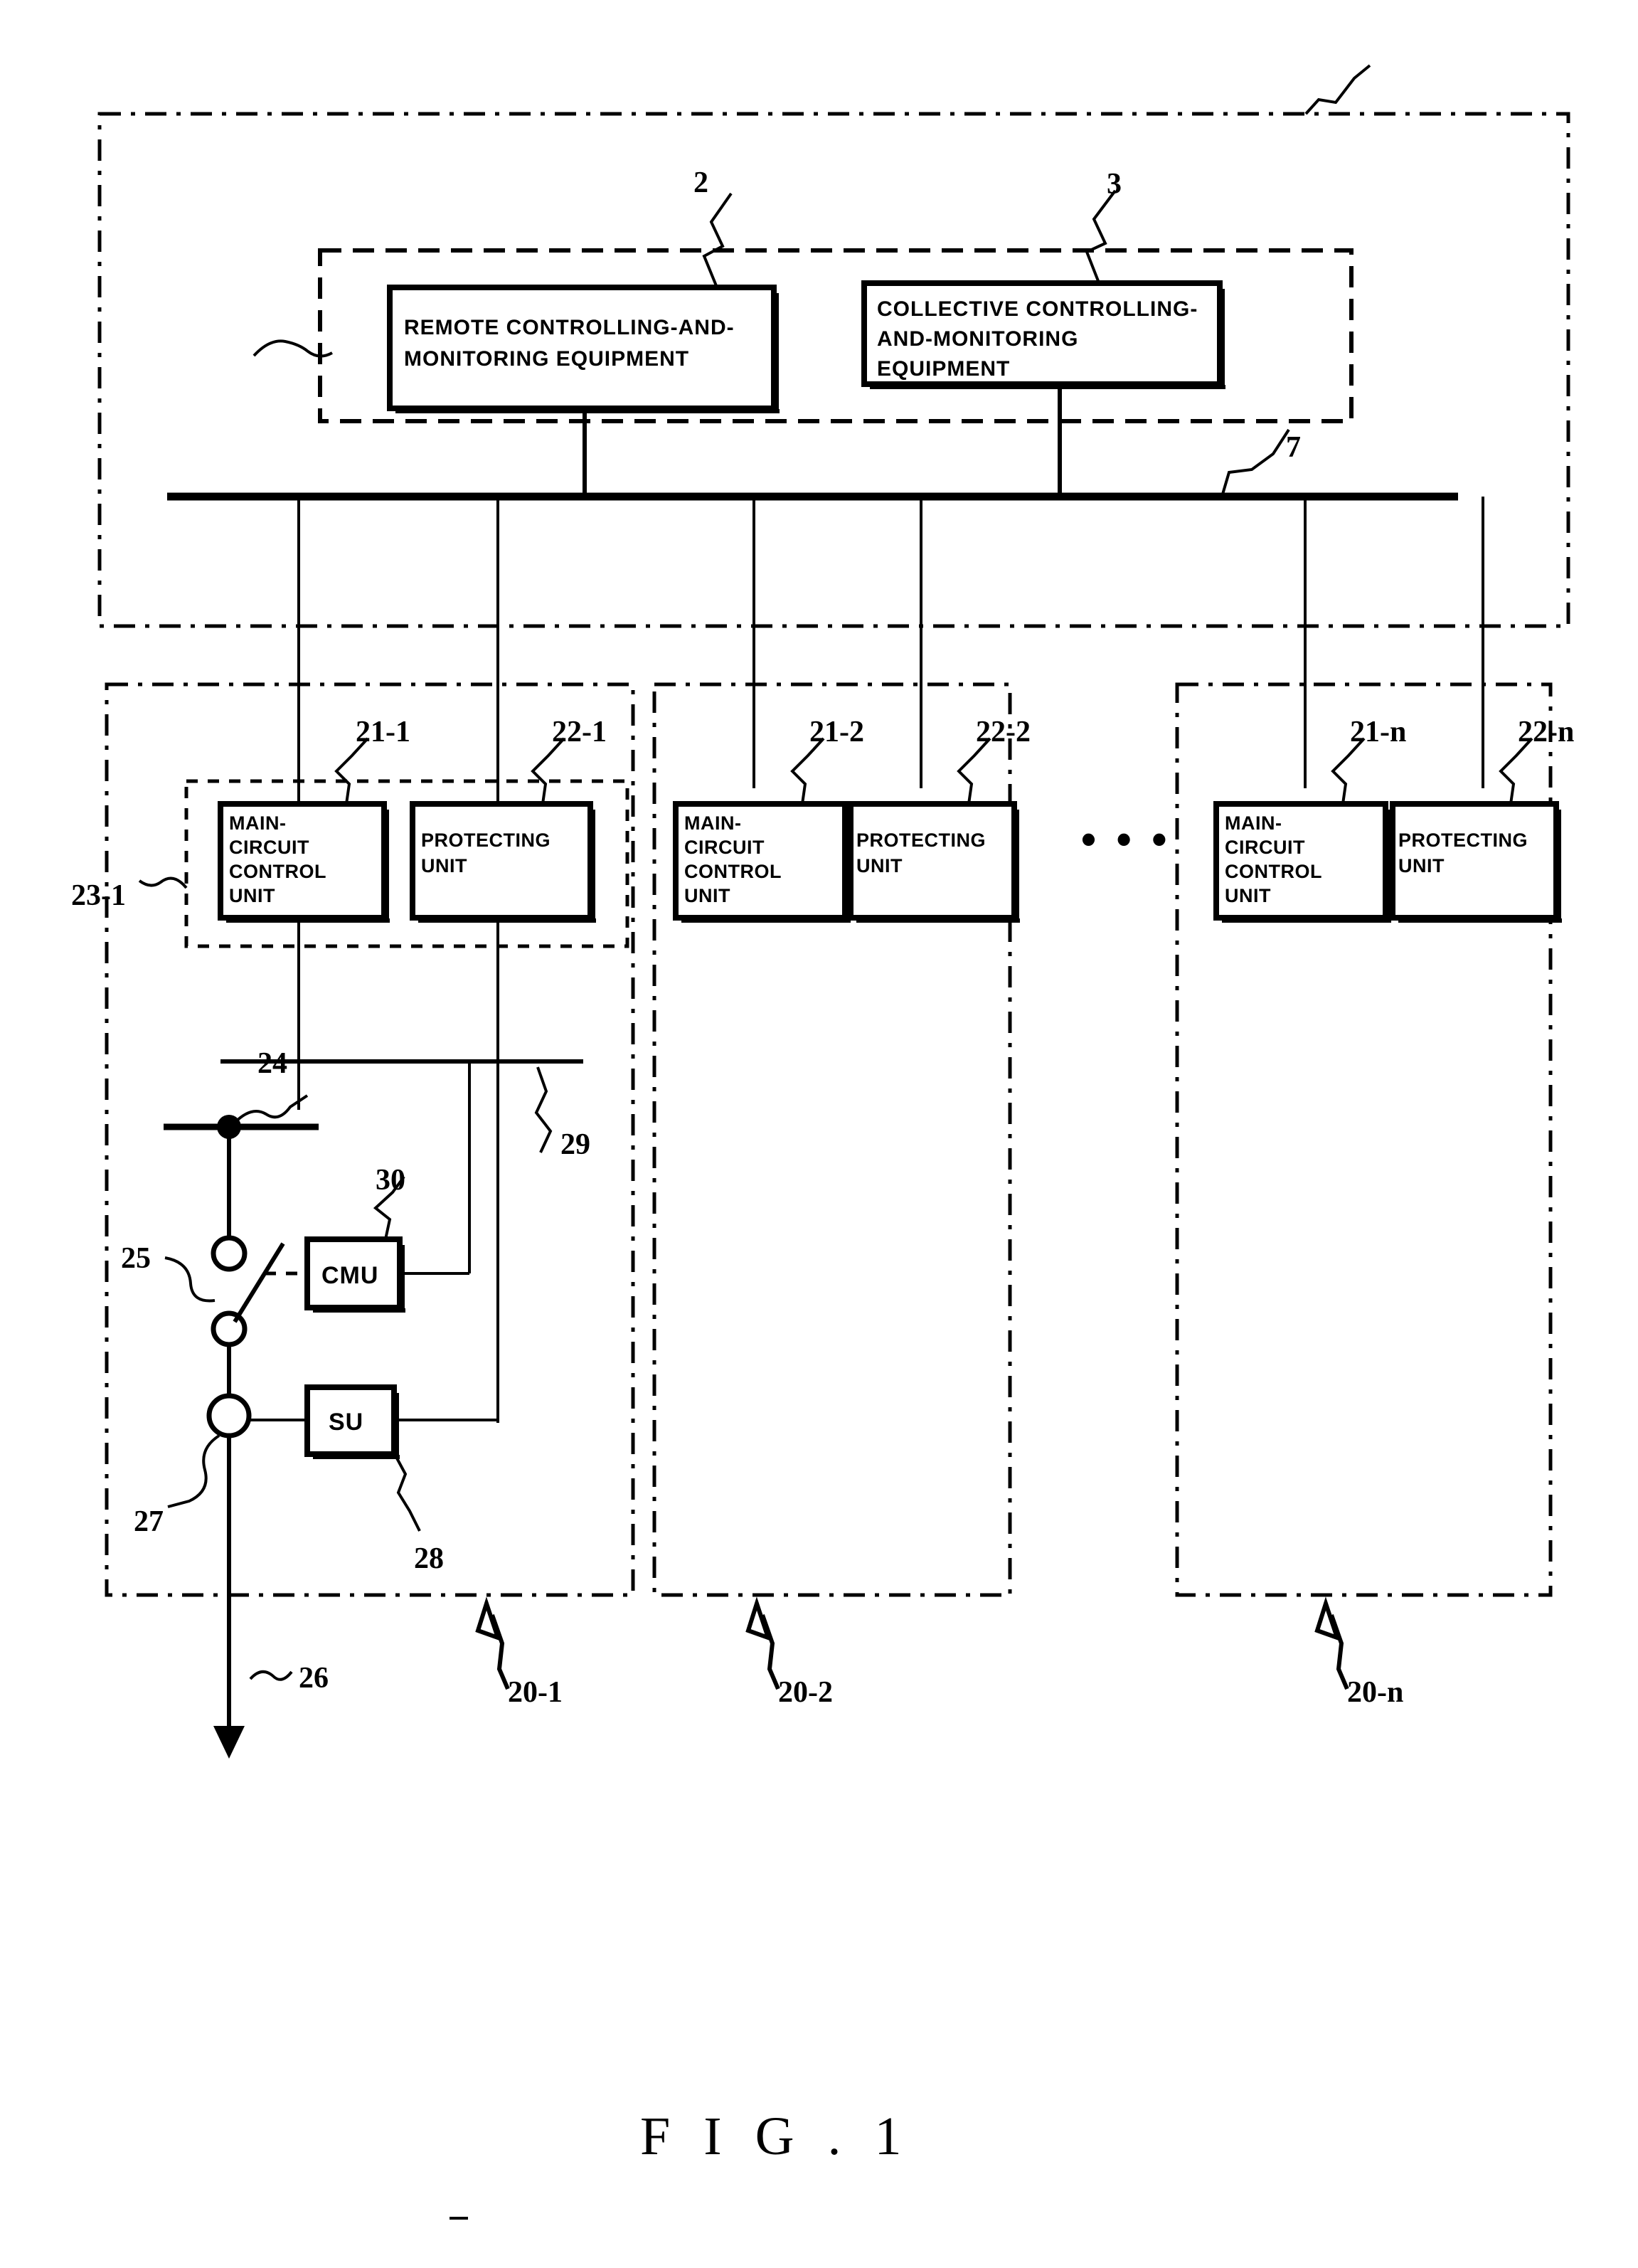  I want to click on ref-label-28: 28, so click(429, 1559).